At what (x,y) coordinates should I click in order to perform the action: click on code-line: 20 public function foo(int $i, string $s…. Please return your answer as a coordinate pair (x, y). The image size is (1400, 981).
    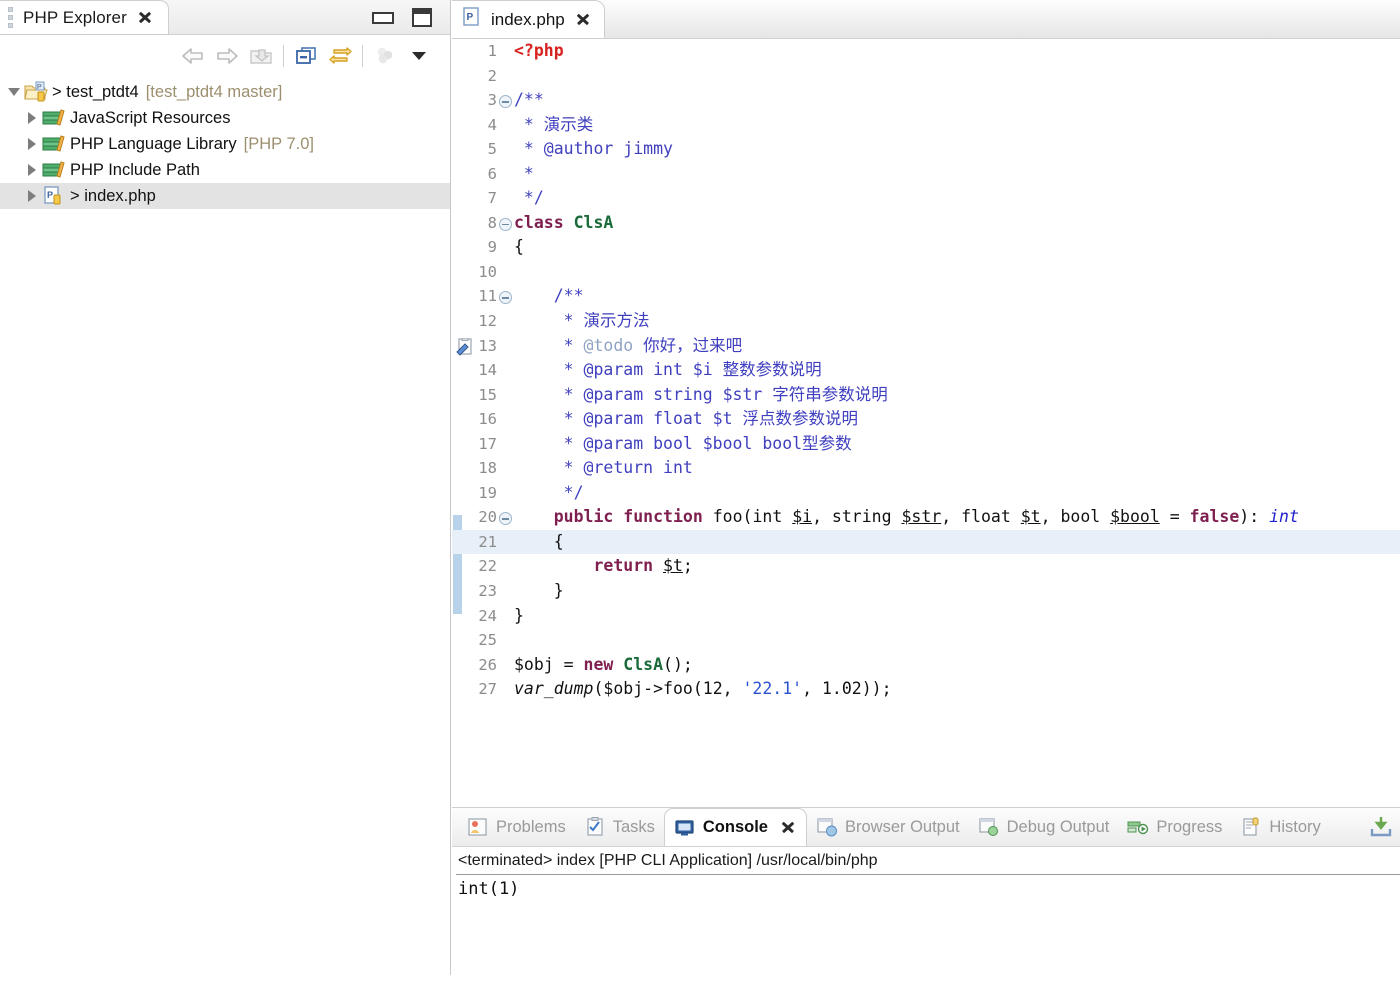
    Looking at the image, I should click on (926, 517).